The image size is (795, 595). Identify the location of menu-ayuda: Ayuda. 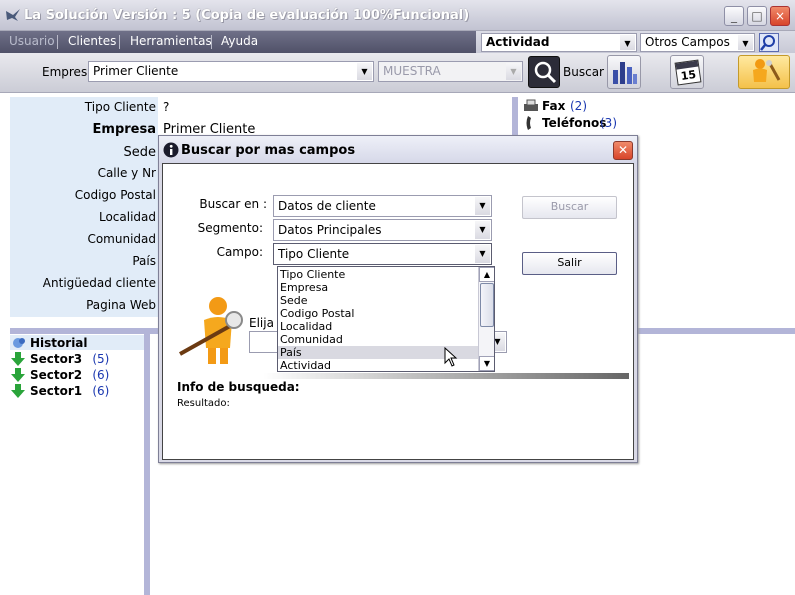
(239, 41).